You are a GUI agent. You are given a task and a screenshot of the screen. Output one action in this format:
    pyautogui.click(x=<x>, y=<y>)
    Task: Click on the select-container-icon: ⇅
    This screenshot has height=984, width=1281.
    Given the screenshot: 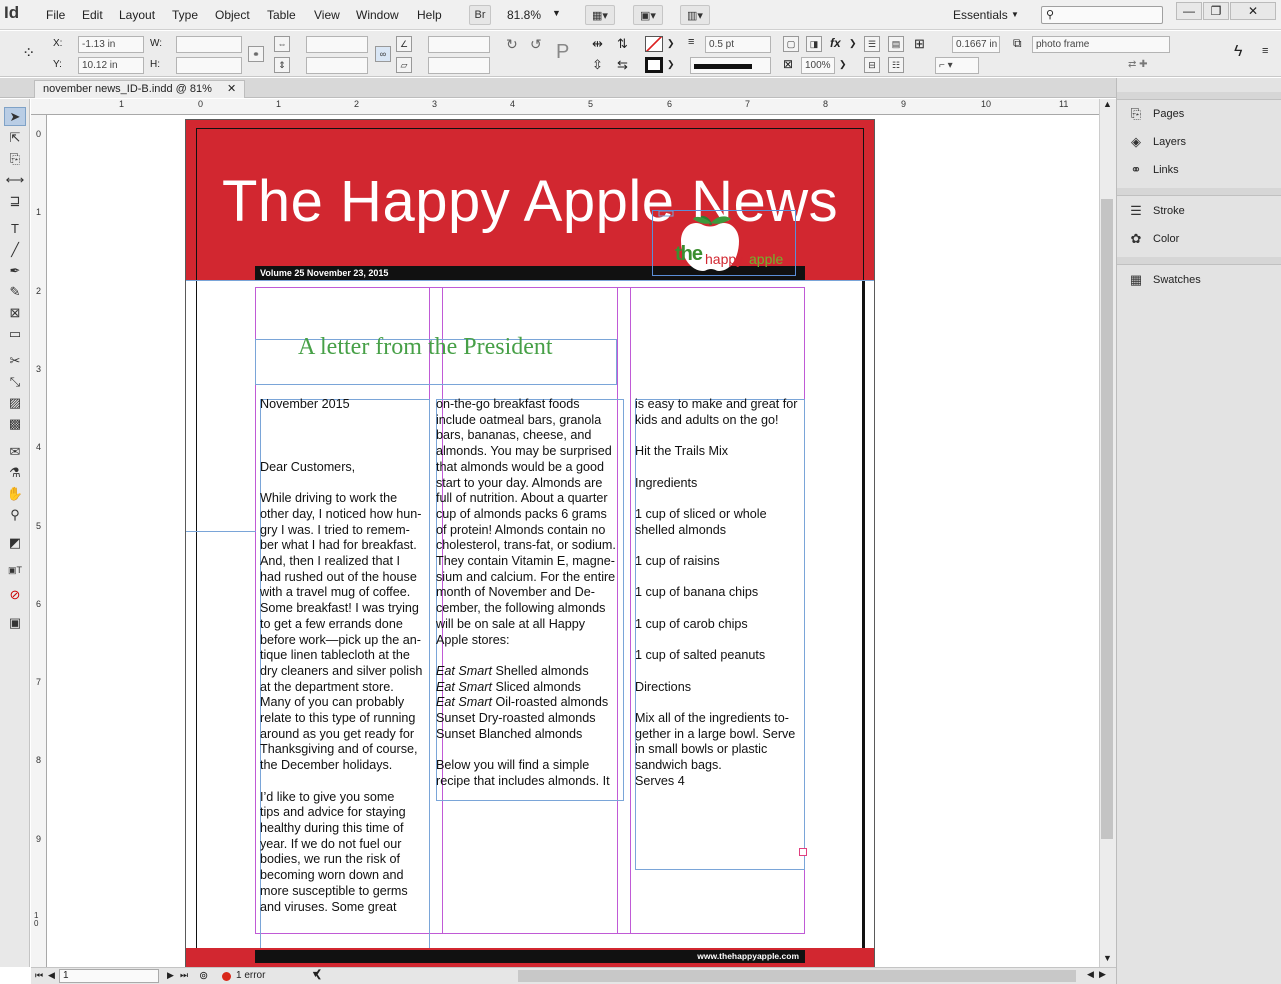 What is the action you would take?
    pyautogui.click(x=622, y=44)
    